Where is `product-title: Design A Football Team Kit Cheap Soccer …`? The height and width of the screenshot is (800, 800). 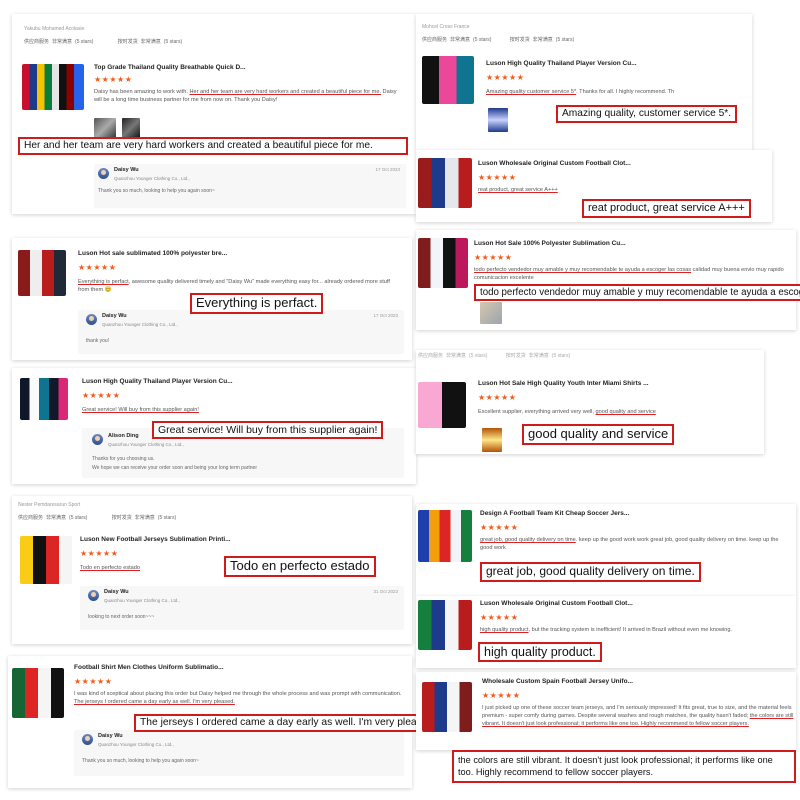
product-title: Design A Football Team Kit Cheap Soccer … is located at coordinates (630, 513).